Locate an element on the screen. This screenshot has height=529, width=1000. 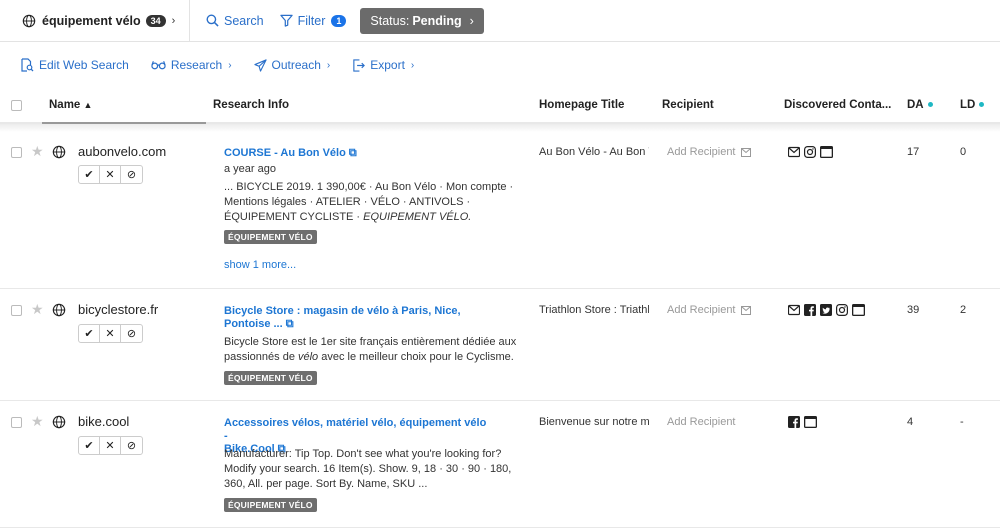
domain-name: bike.cool is located at coordinates (103, 421).